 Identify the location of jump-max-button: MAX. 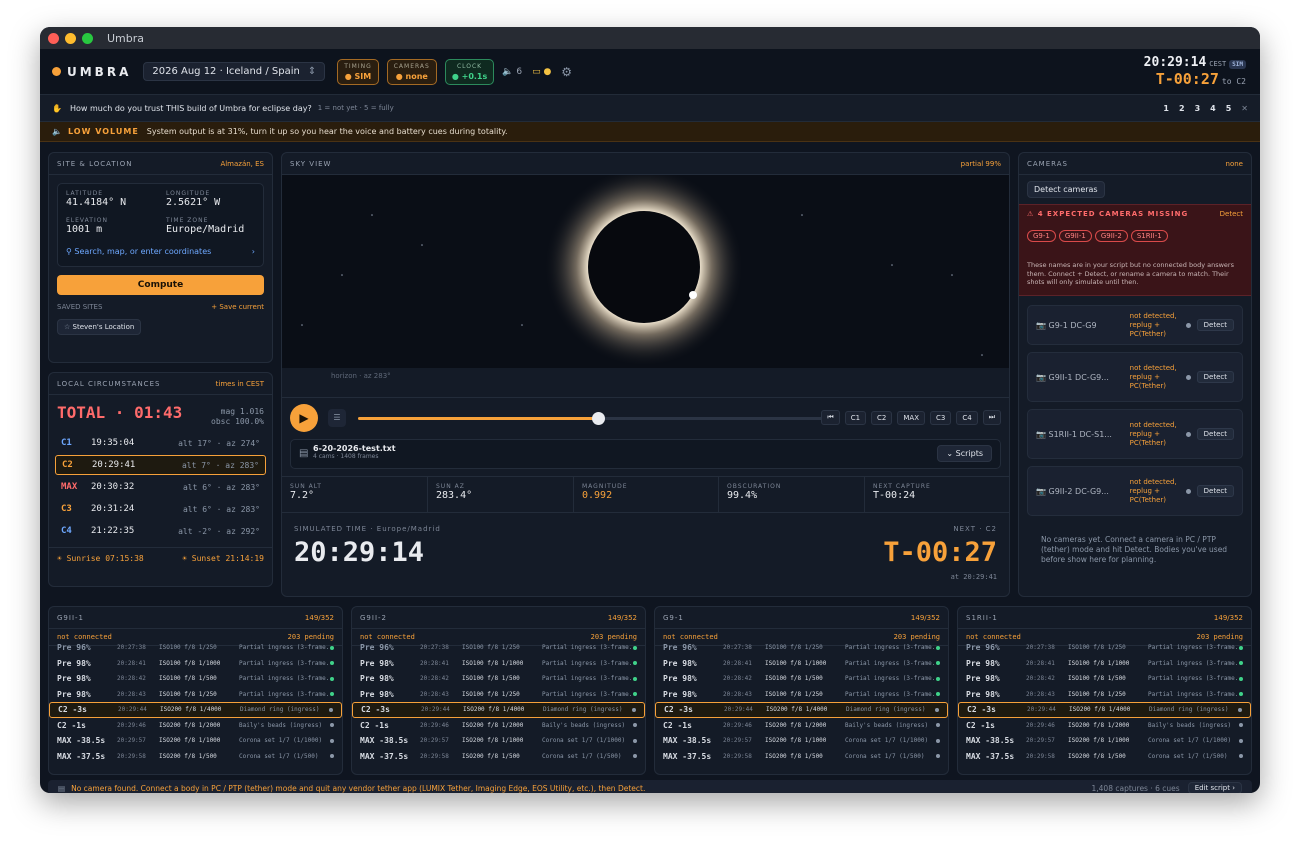
(911, 417).